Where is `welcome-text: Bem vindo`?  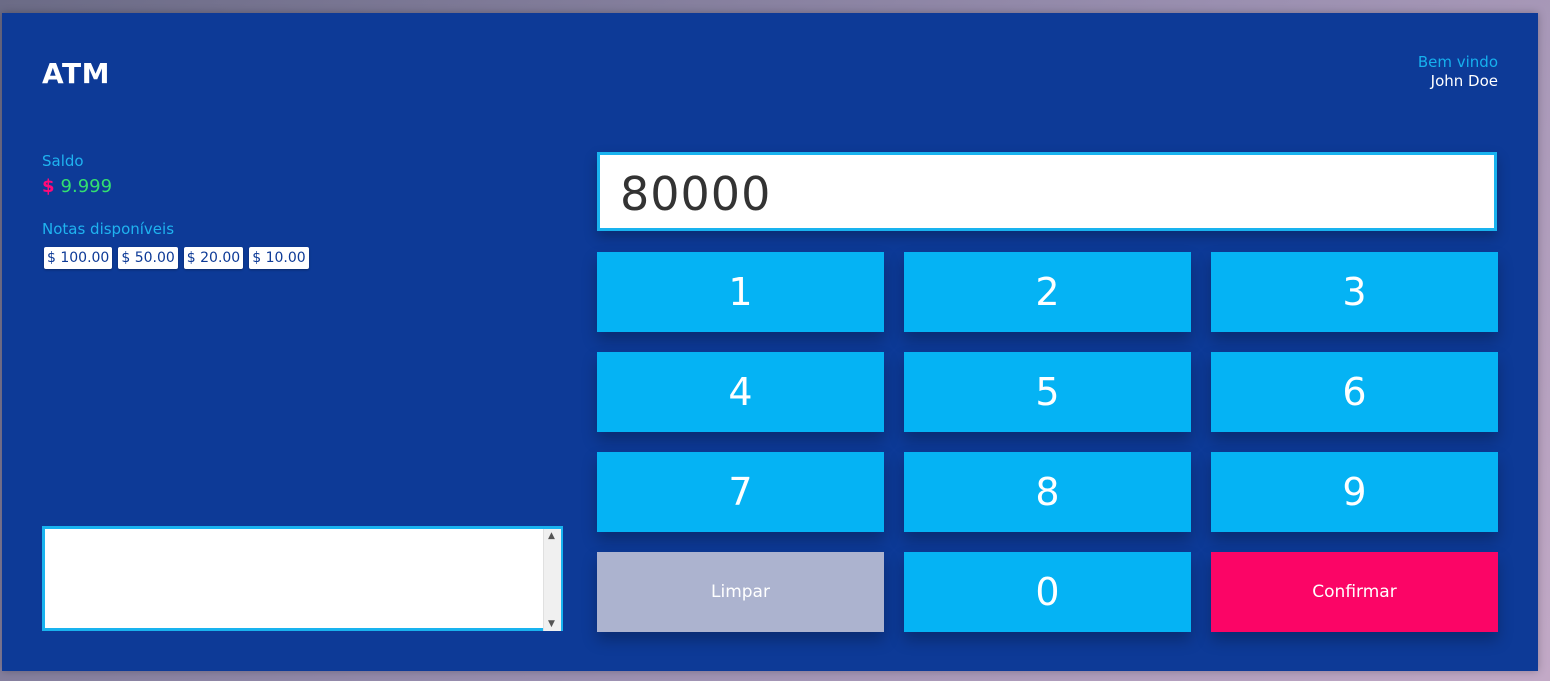 welcome-text: Bem vindo is located at coordinates (1457, 62).